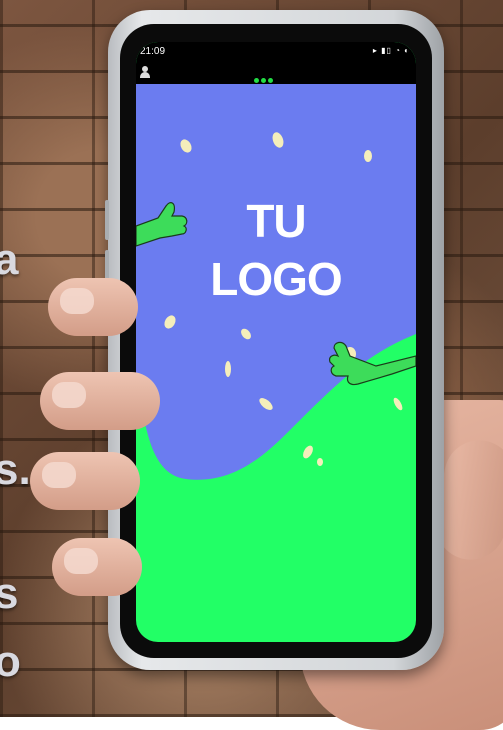 This screenshot has height=730, width=503. Describe the element at coordinates (391, 50) in the screenshot. I see `status-icons: ▸ ▮▯ ◔ ◐` at that location.